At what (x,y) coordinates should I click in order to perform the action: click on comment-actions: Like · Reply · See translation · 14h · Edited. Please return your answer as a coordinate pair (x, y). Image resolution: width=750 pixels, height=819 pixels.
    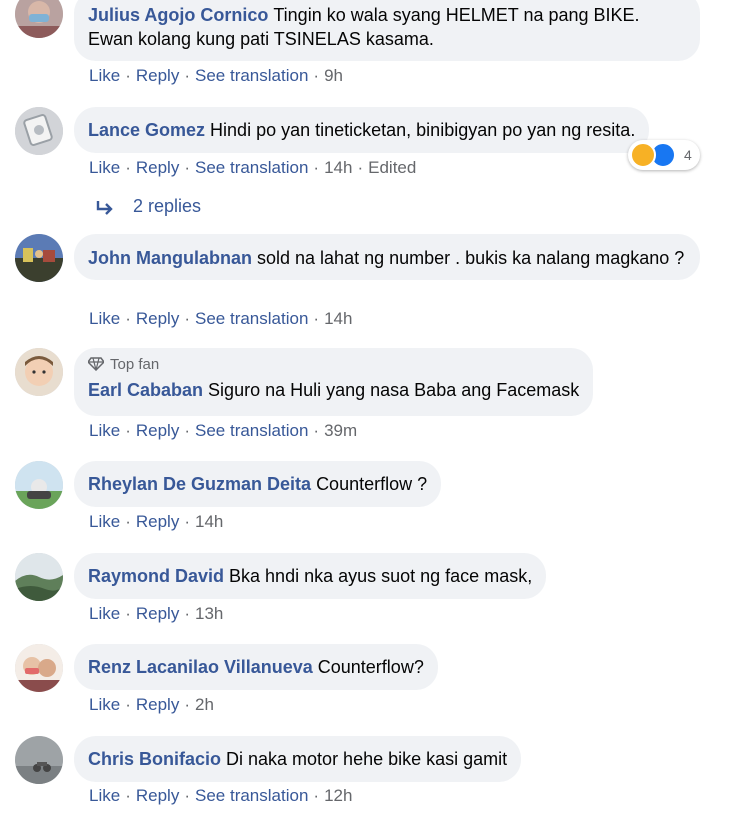
    Looking at the image, I should click on (253, 167).